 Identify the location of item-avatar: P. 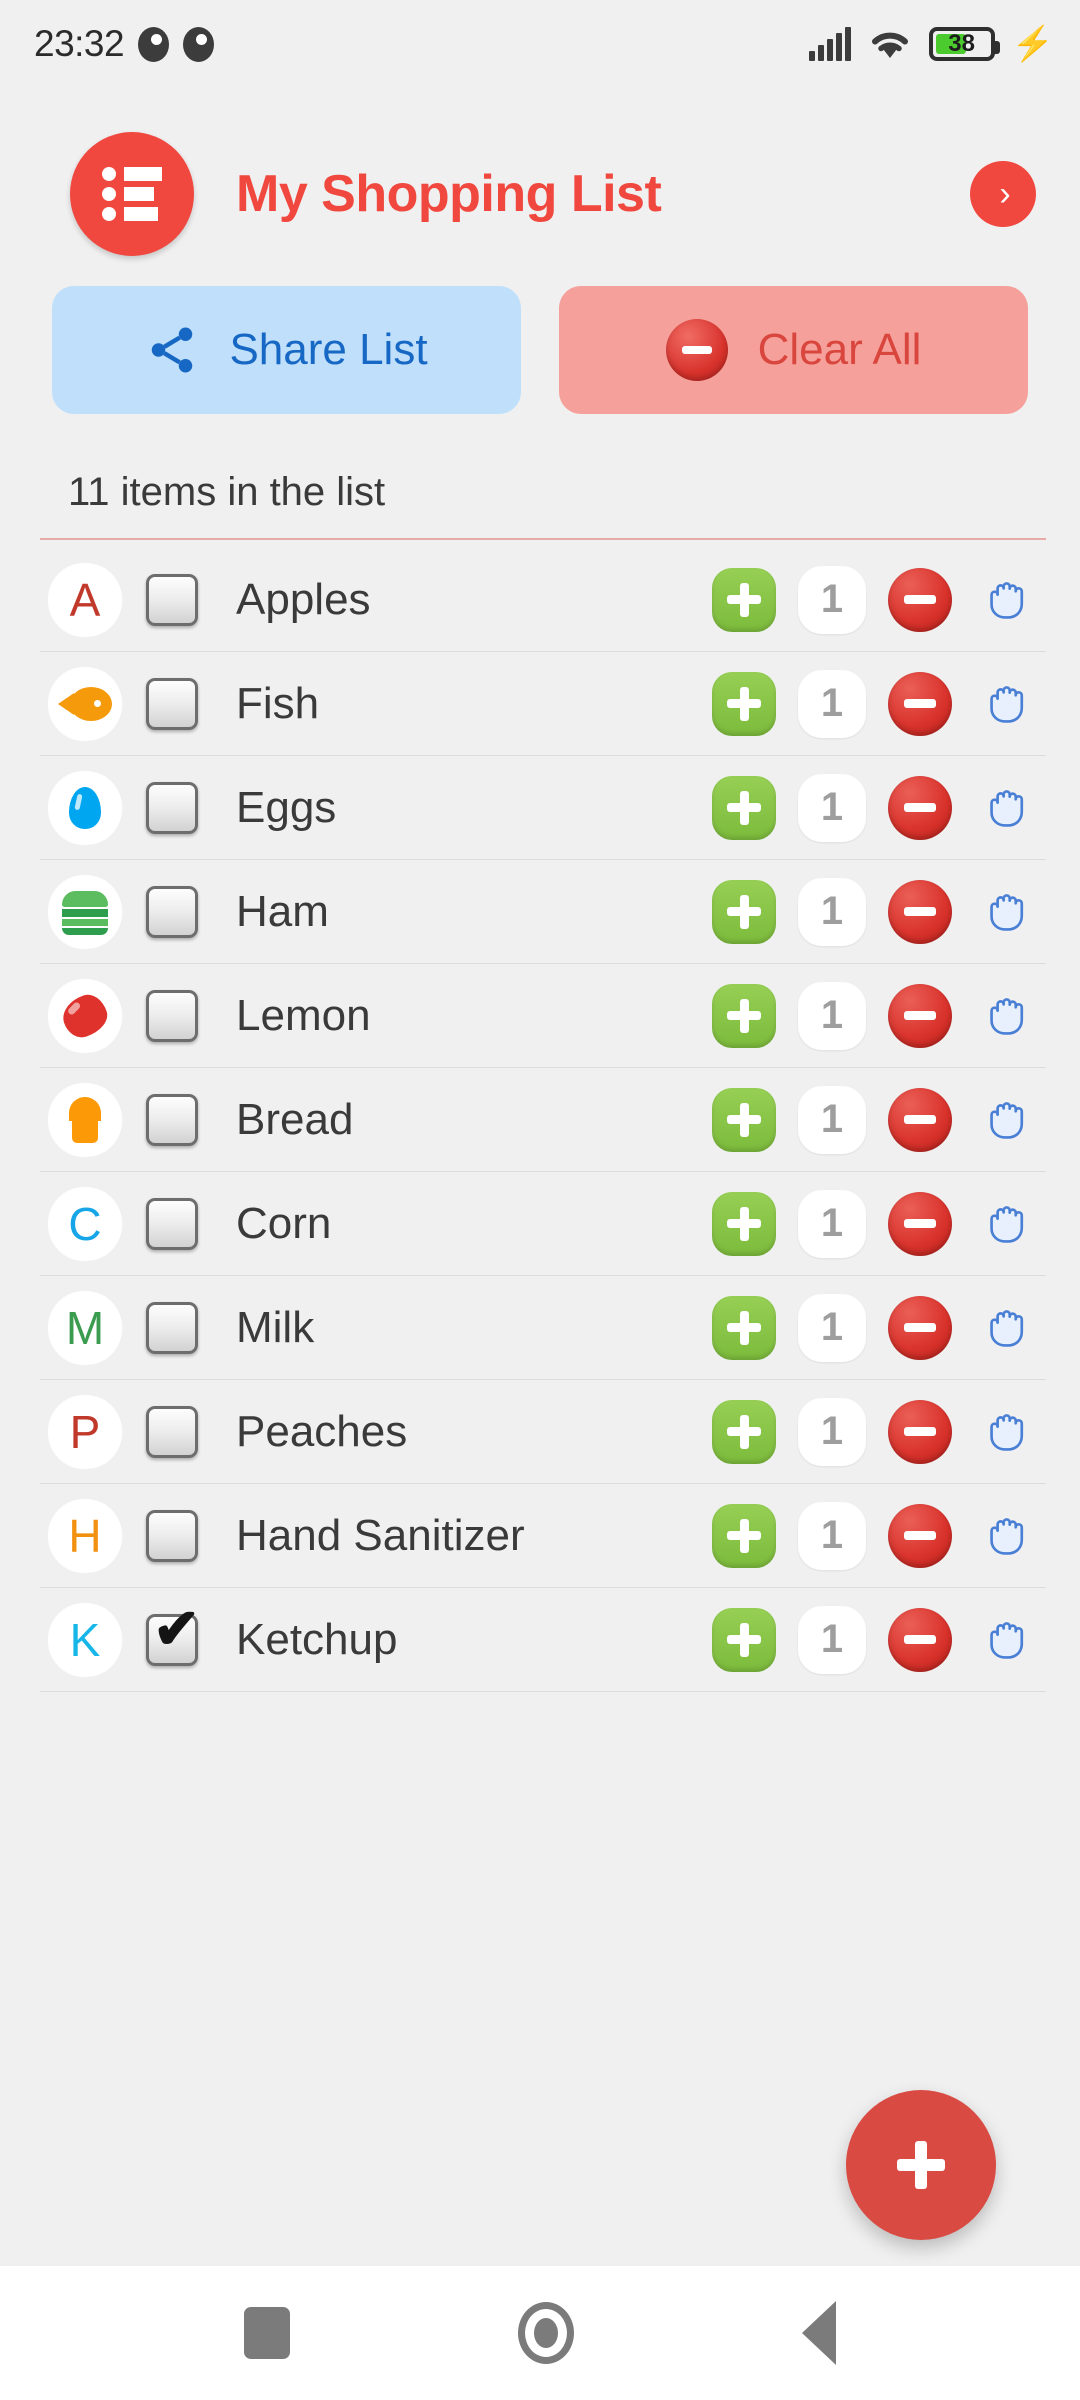
(85, 1431).